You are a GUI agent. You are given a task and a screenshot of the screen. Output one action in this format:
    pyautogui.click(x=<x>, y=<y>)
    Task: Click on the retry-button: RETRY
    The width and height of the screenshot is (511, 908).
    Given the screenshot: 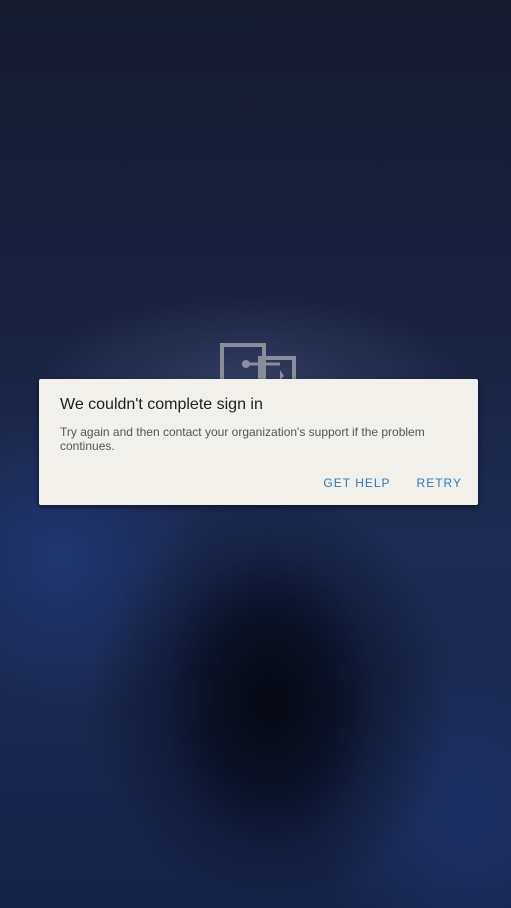 What is the action you would take?
    pyautogui.click(x=439, y=483)
    